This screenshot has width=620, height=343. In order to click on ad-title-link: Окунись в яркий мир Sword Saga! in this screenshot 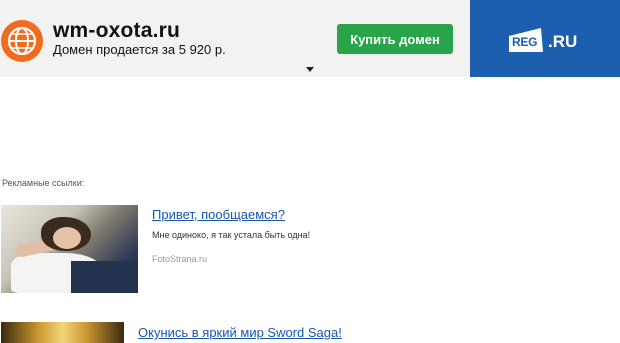, I will do `click(240, 332)`.